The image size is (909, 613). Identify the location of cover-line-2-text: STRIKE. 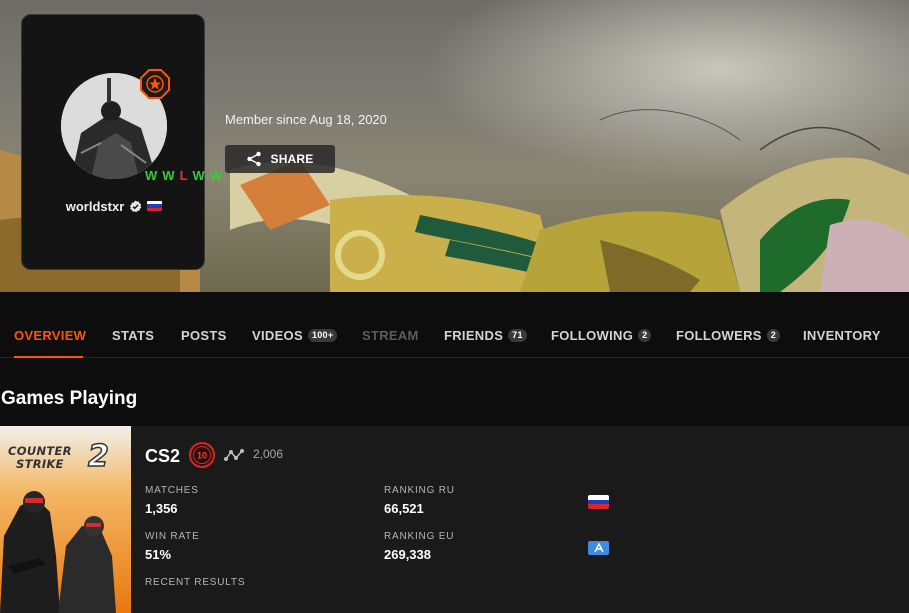
(40, 464).